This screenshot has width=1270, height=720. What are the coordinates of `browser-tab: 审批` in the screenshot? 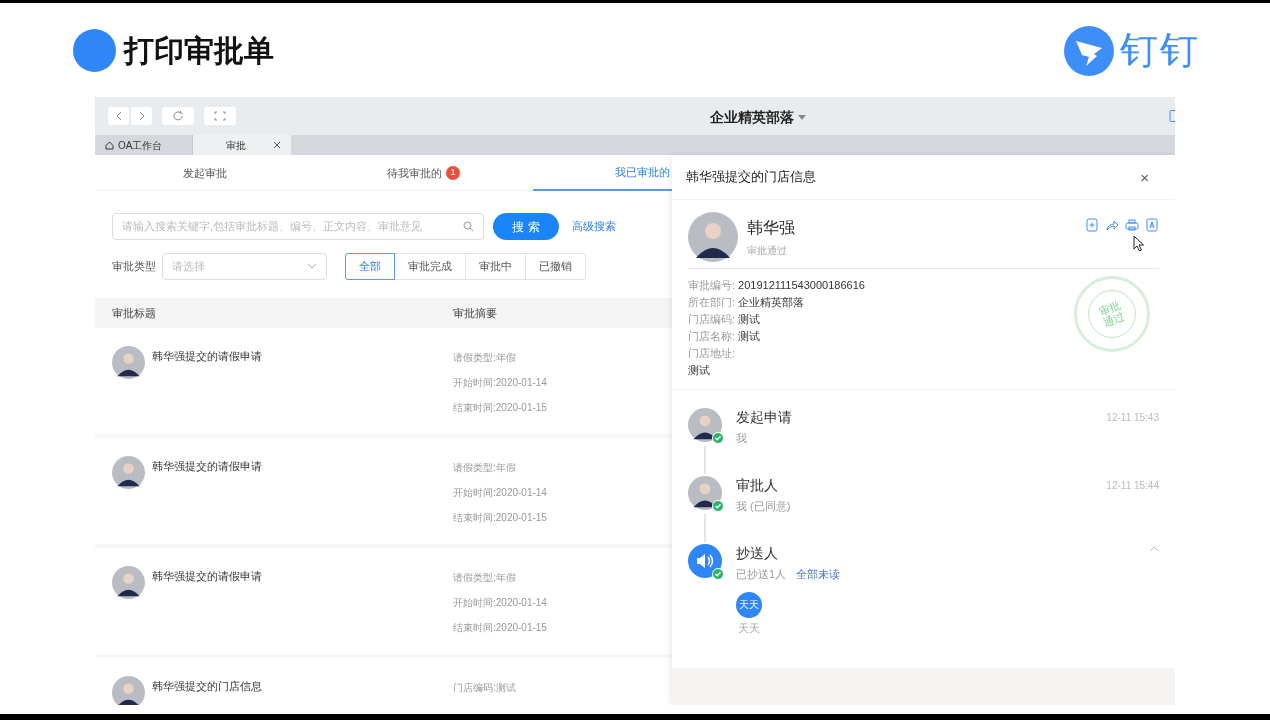 It's located at (242, 145).